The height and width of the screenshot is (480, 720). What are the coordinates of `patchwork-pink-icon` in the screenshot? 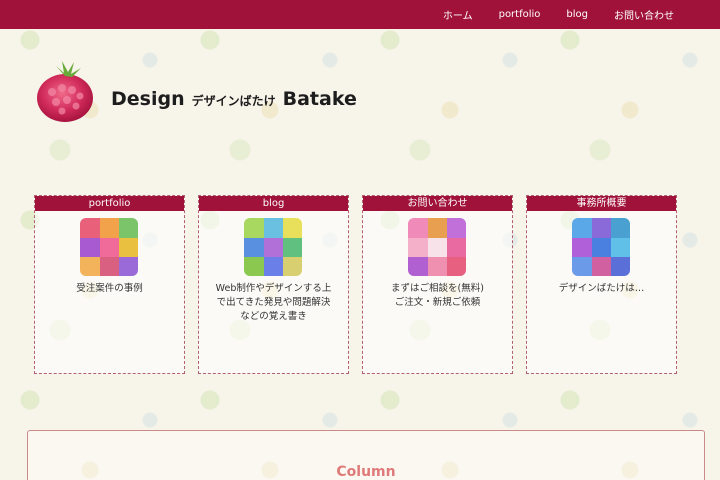 It's located at (437, 247).